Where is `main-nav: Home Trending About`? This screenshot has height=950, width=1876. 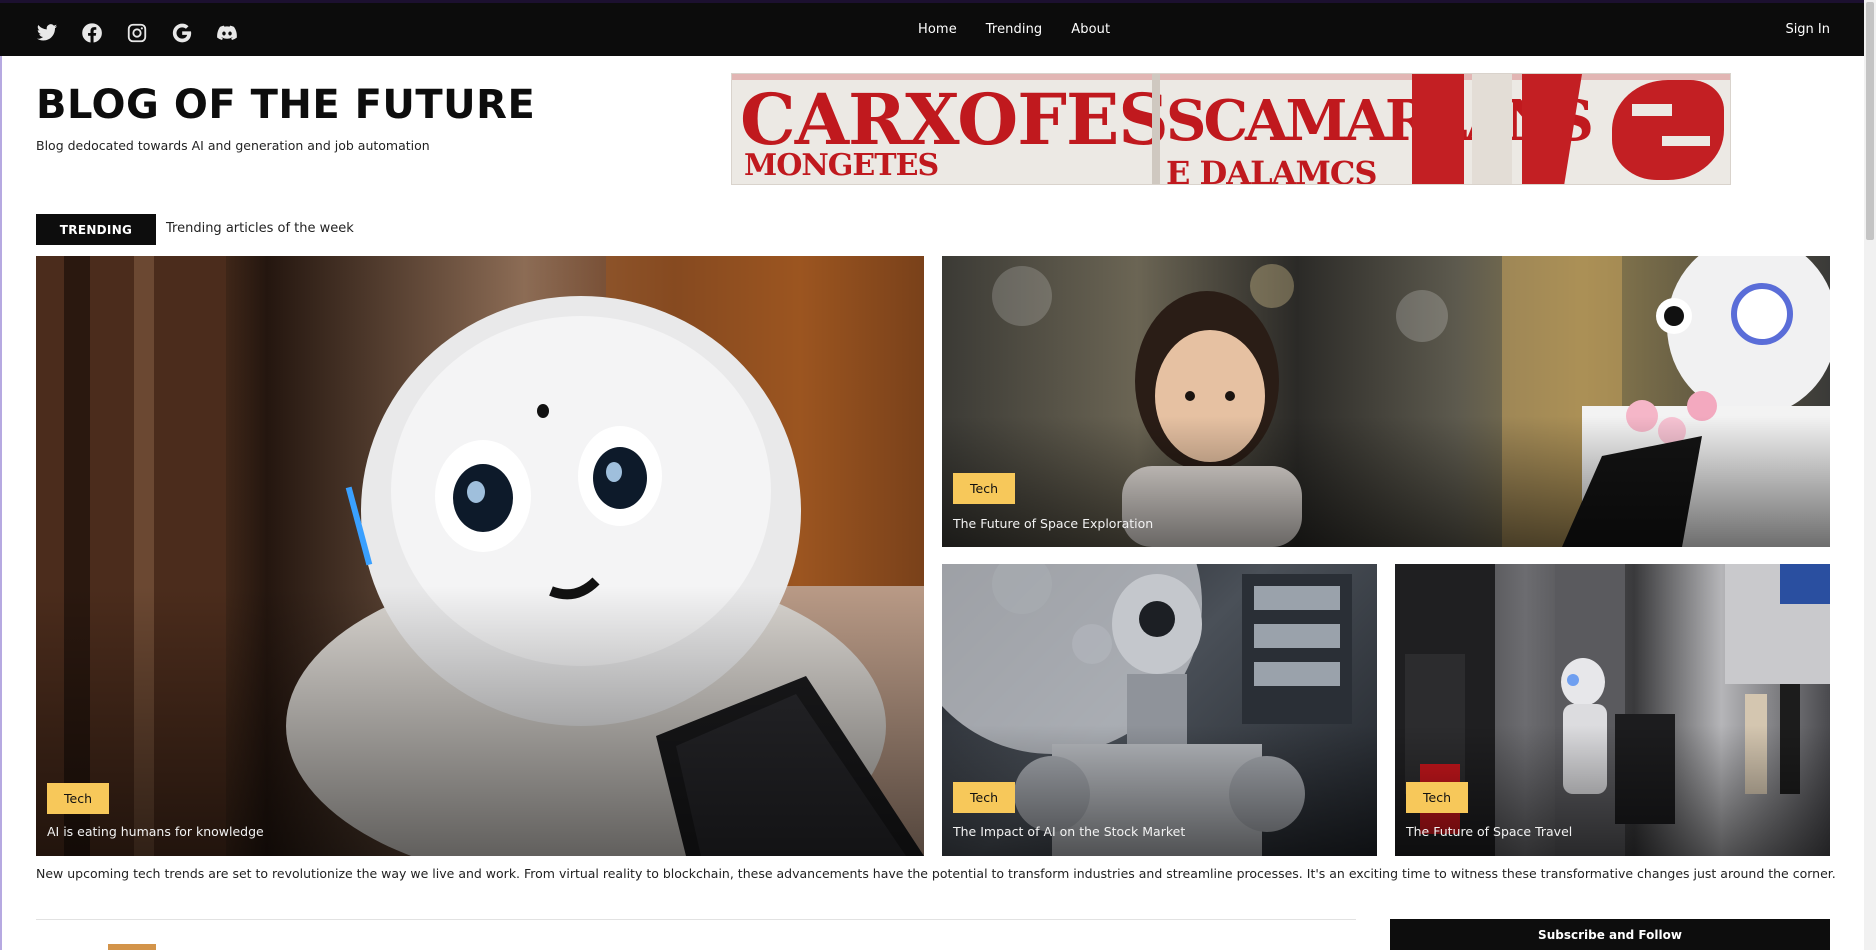
main-nav: Home Trending About is located at coordinates (1014, 29).